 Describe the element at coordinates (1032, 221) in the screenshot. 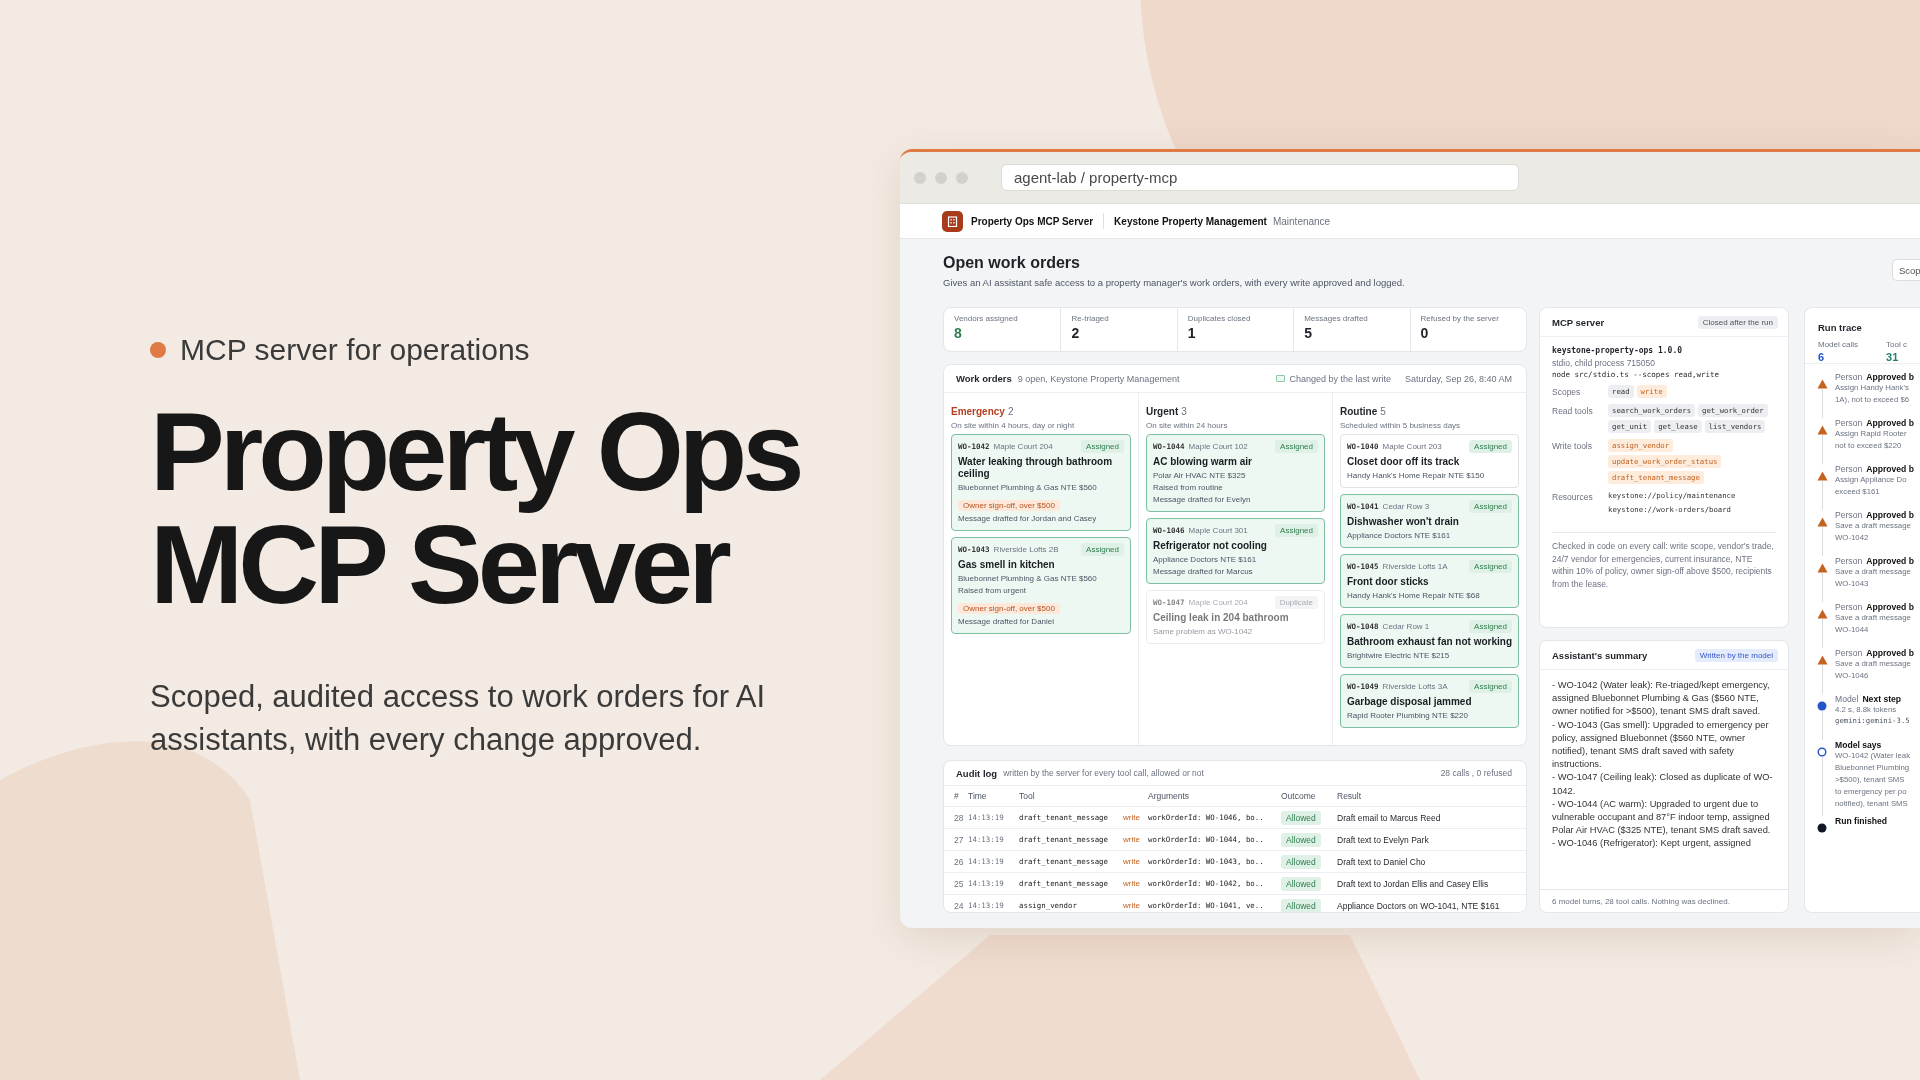

I see `brand-name: Property Ops MCP Server` at that location.